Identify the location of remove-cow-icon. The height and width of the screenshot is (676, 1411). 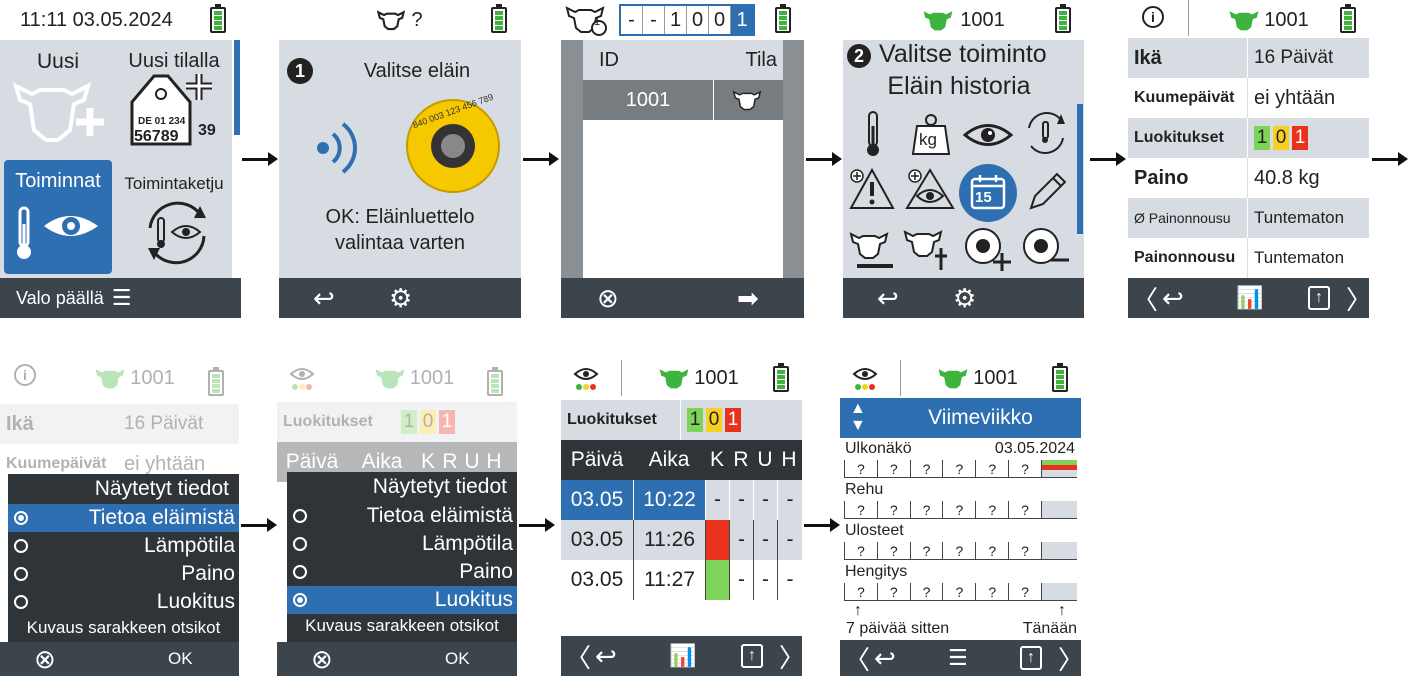
(872, 250).